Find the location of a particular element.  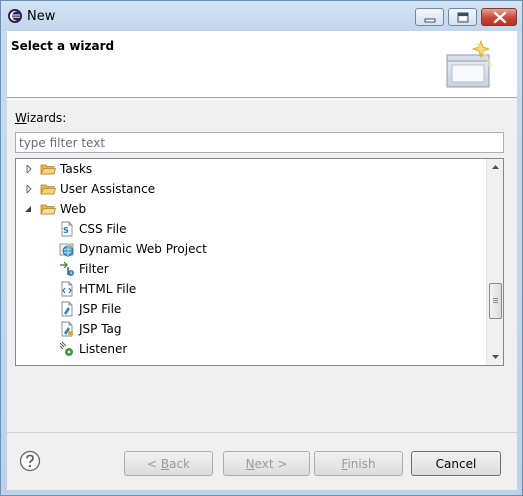

tree-item-html-file: HTML File is located at coordinates (251, 289).